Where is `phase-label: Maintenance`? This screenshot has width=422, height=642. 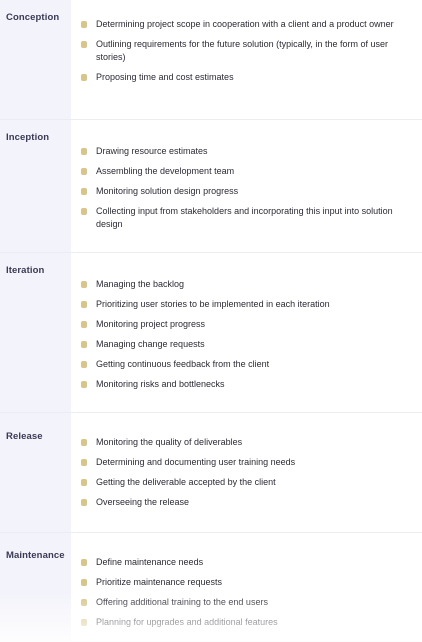 phase-label: Maintenance is located at coordinates (35, 587).